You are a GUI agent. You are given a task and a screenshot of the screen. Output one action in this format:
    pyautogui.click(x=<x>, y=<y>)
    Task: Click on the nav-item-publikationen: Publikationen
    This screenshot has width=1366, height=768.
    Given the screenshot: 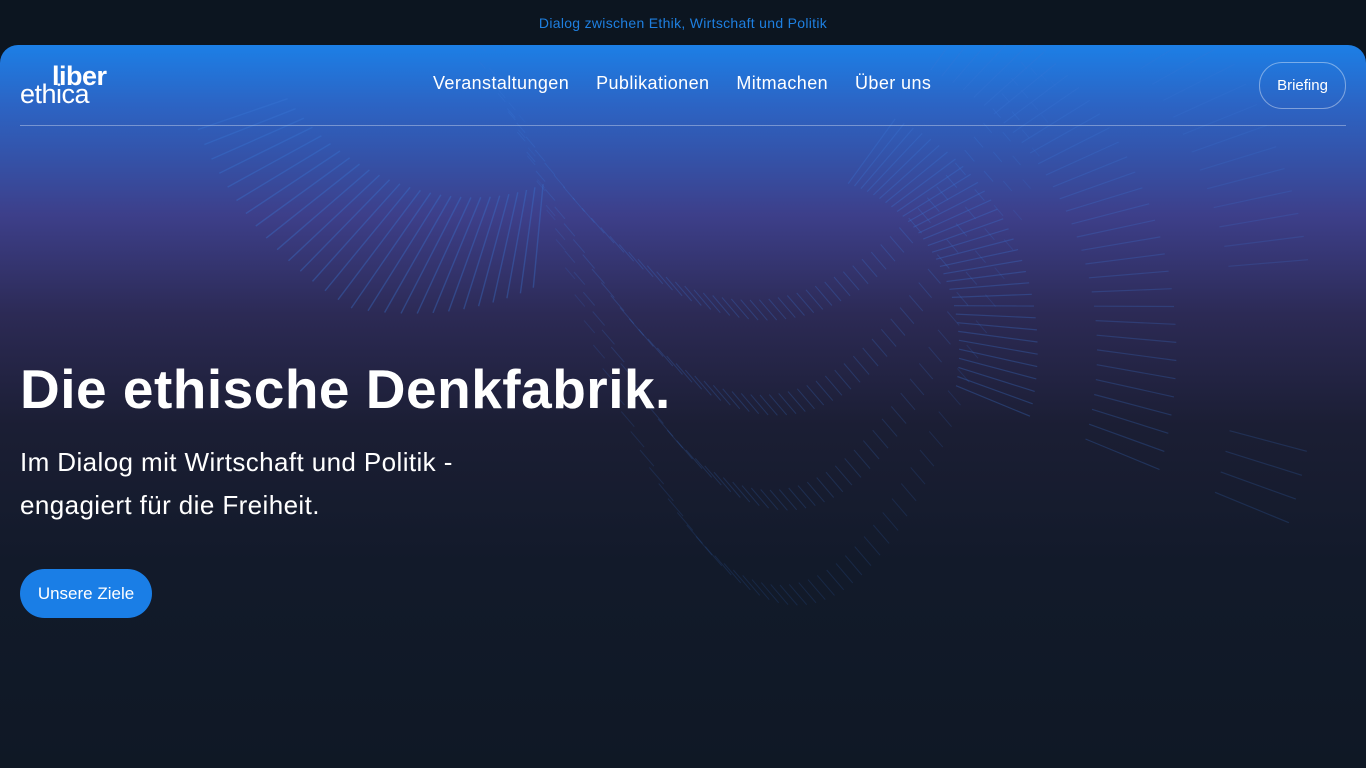 What is the action you would take?
    pyautogui.click(x=652, y=83)
    